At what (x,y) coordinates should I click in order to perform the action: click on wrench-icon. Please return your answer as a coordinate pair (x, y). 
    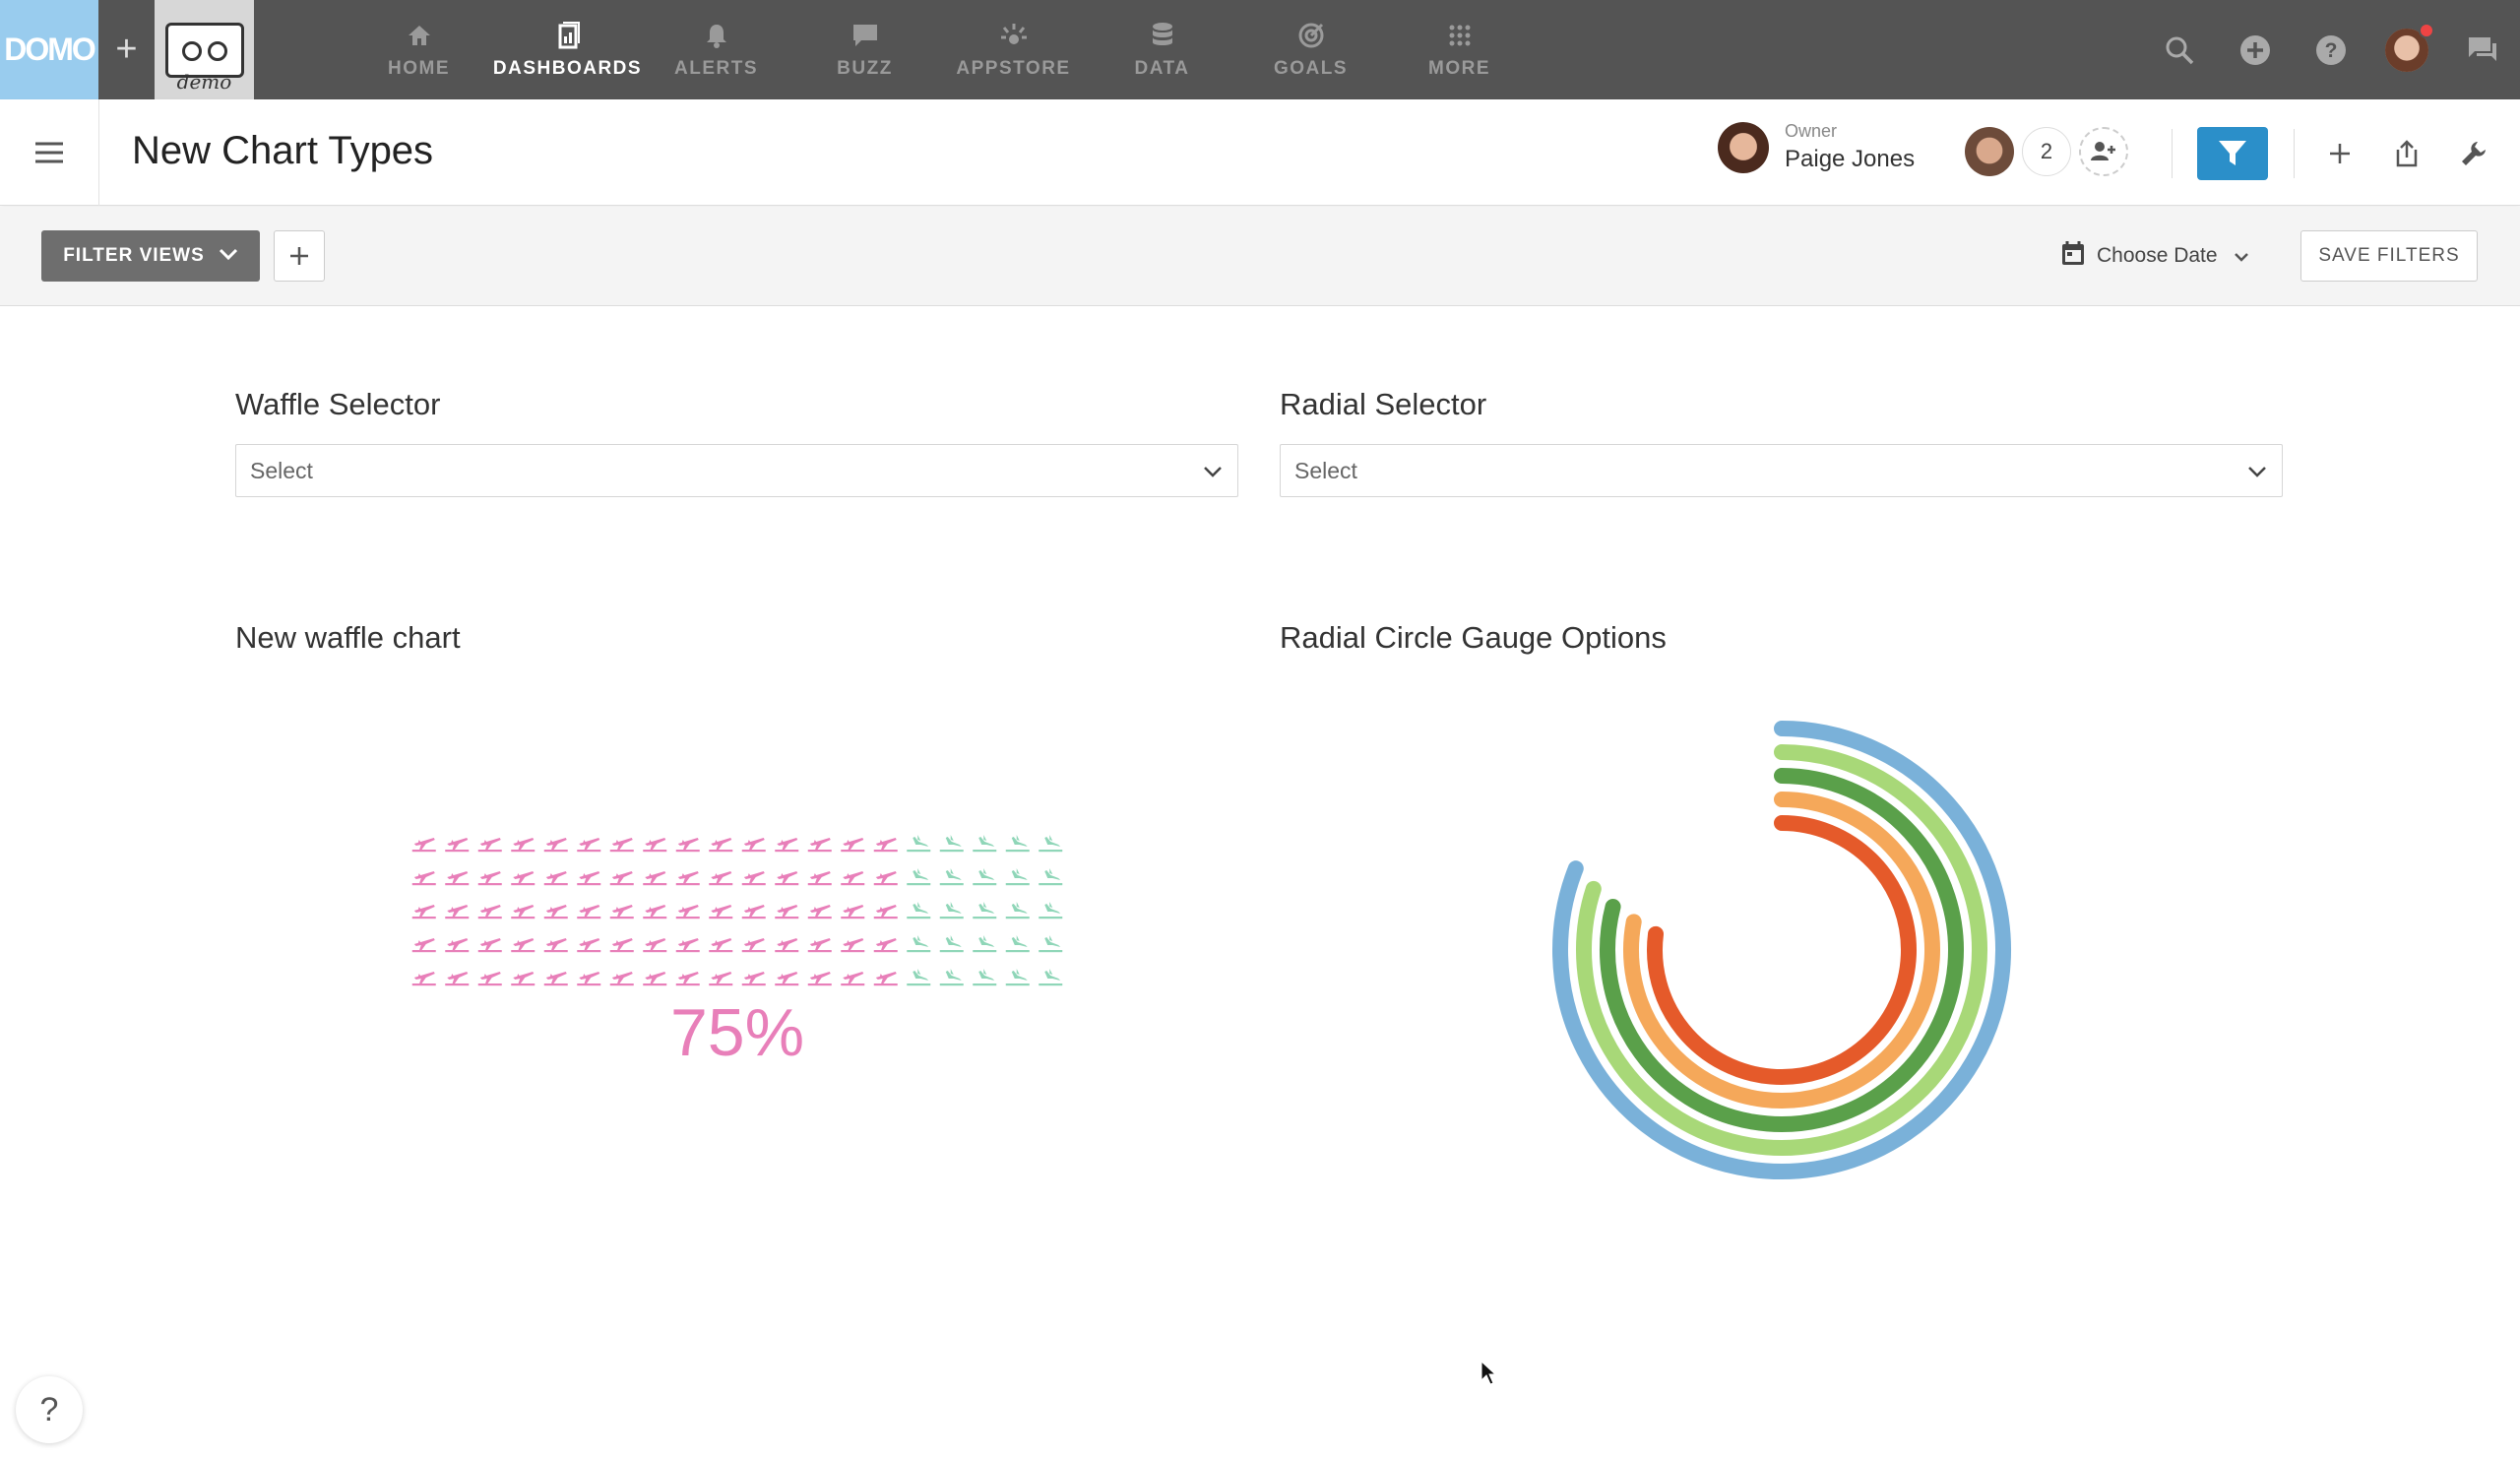
    Looking at the image, I should click on (2473, 153).